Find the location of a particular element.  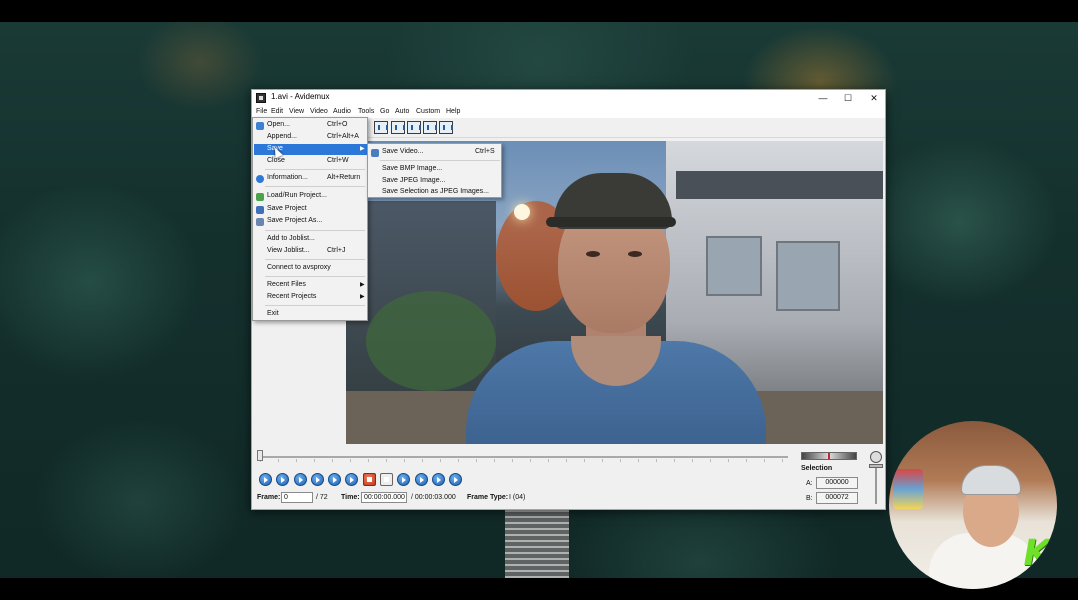

menu-custom: Custom is located at coordinates (428, 111).